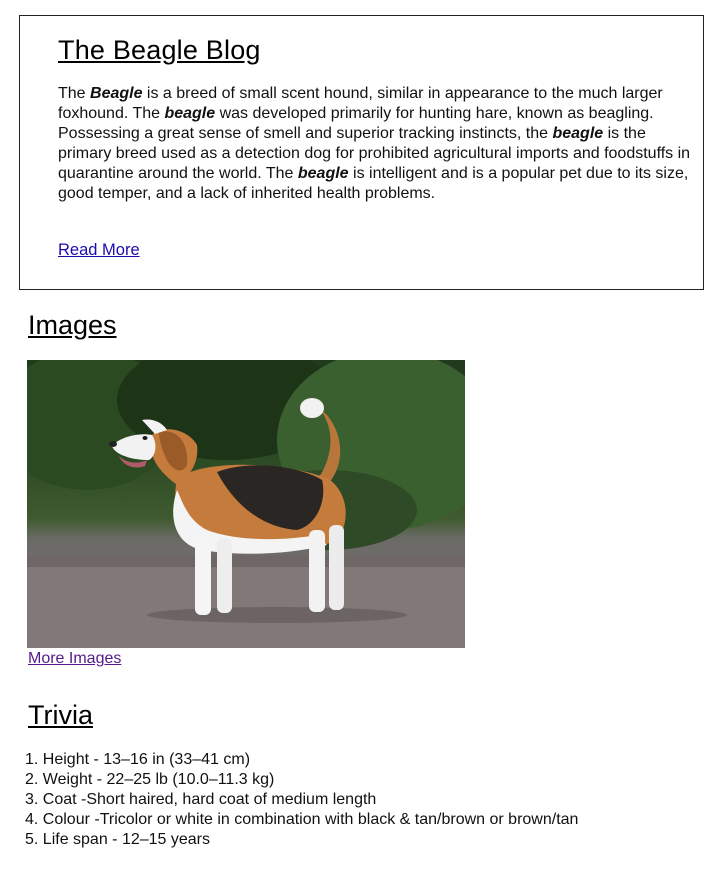 The image size is (726, 881). What do you see at coordinates (99, 250) in the screenshot?
I see `read-more-link: Read More` at bounding box center [99, 250].